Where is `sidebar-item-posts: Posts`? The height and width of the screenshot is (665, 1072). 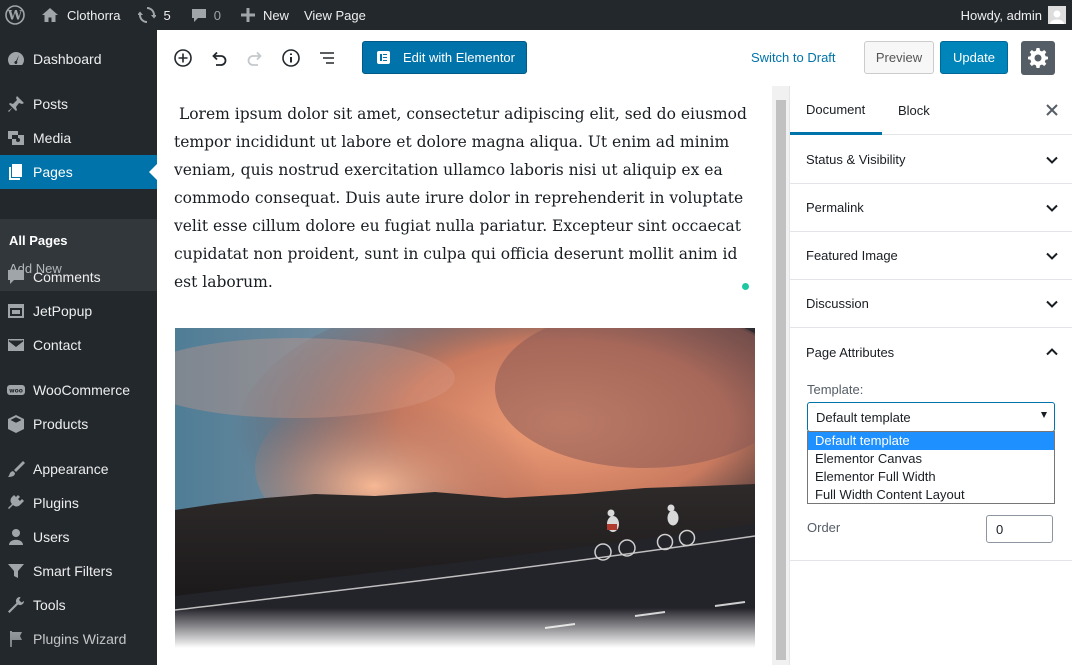
sidebar-item-posts: Posts is located at coordinates (78, 104).